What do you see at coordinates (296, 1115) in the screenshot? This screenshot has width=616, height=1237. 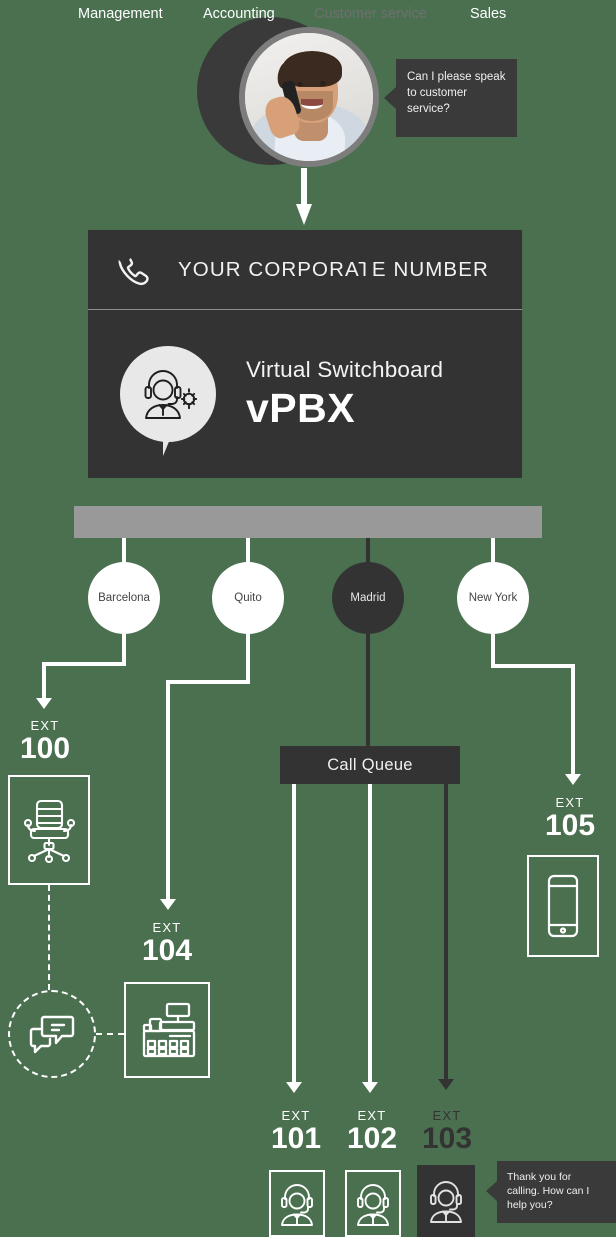 I see `ext-101-key: EXT` at bounding box center [296, 1115].